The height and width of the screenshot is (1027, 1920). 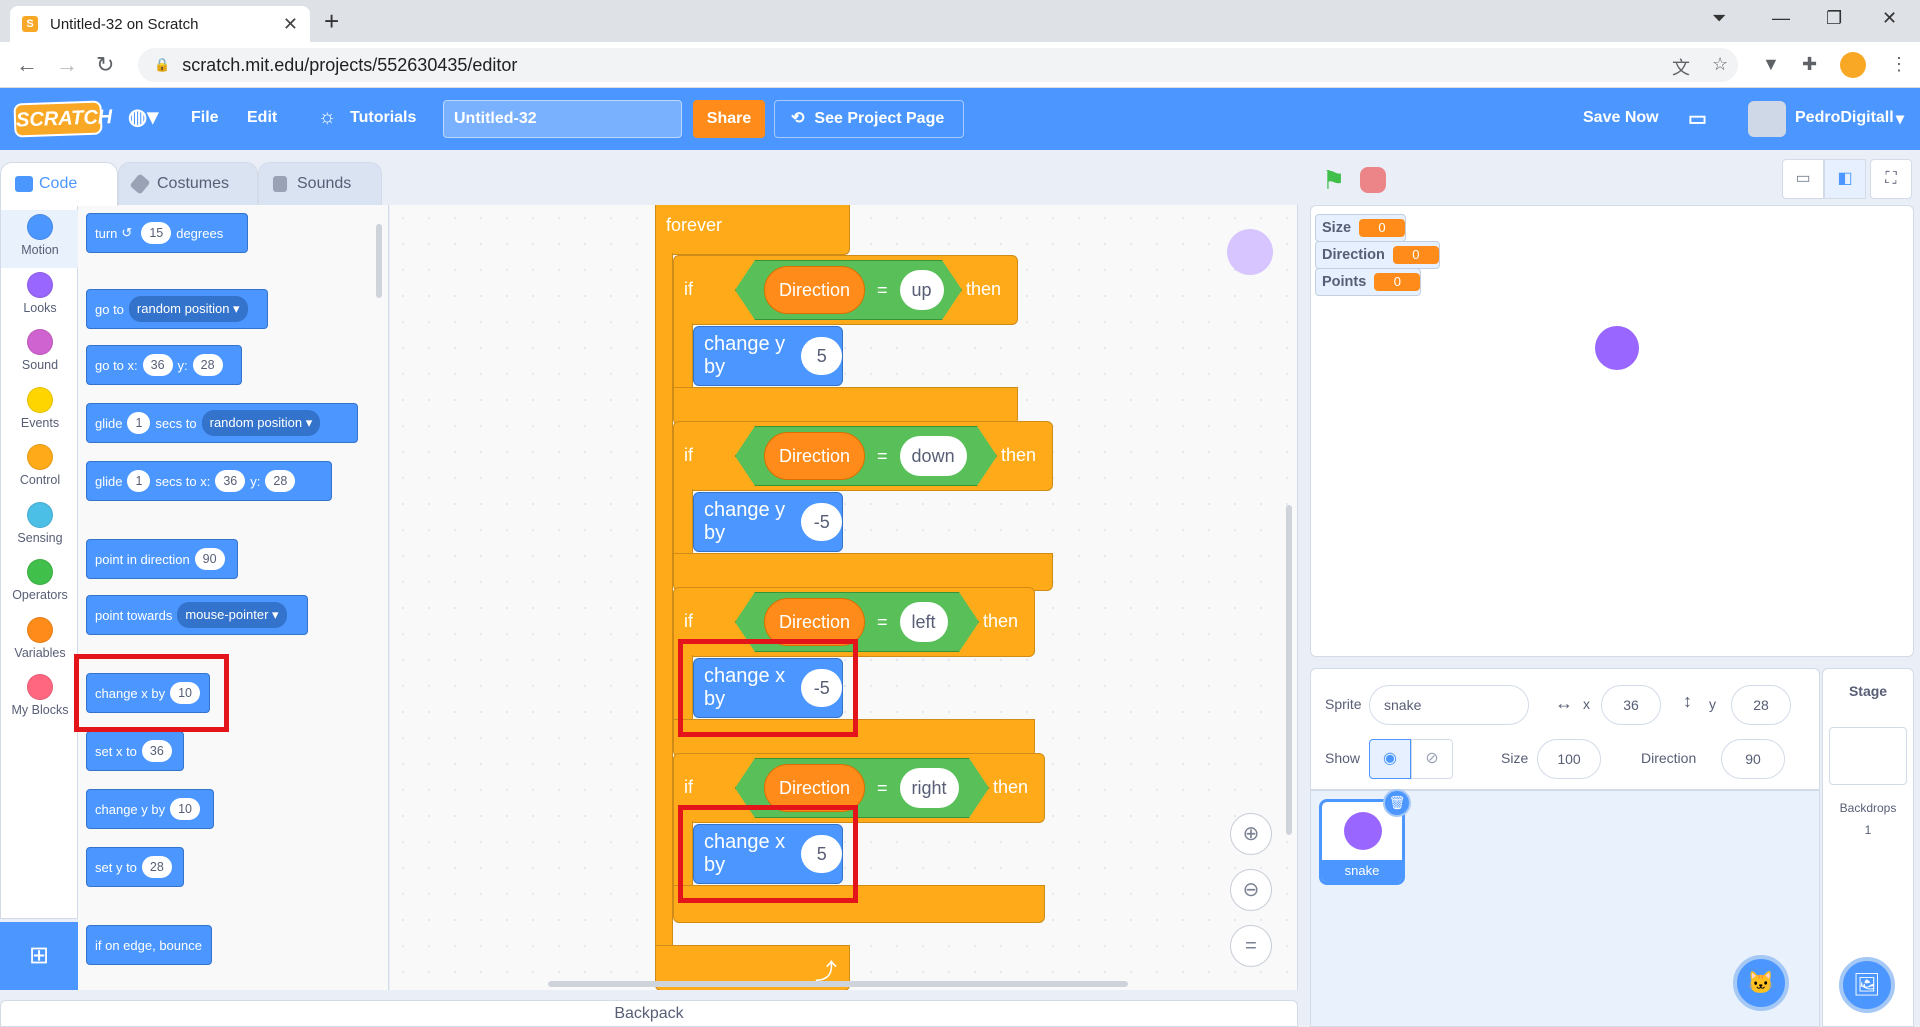 I want to click on choose-sprite-button: 🐱, so click(x=1761, y=983).